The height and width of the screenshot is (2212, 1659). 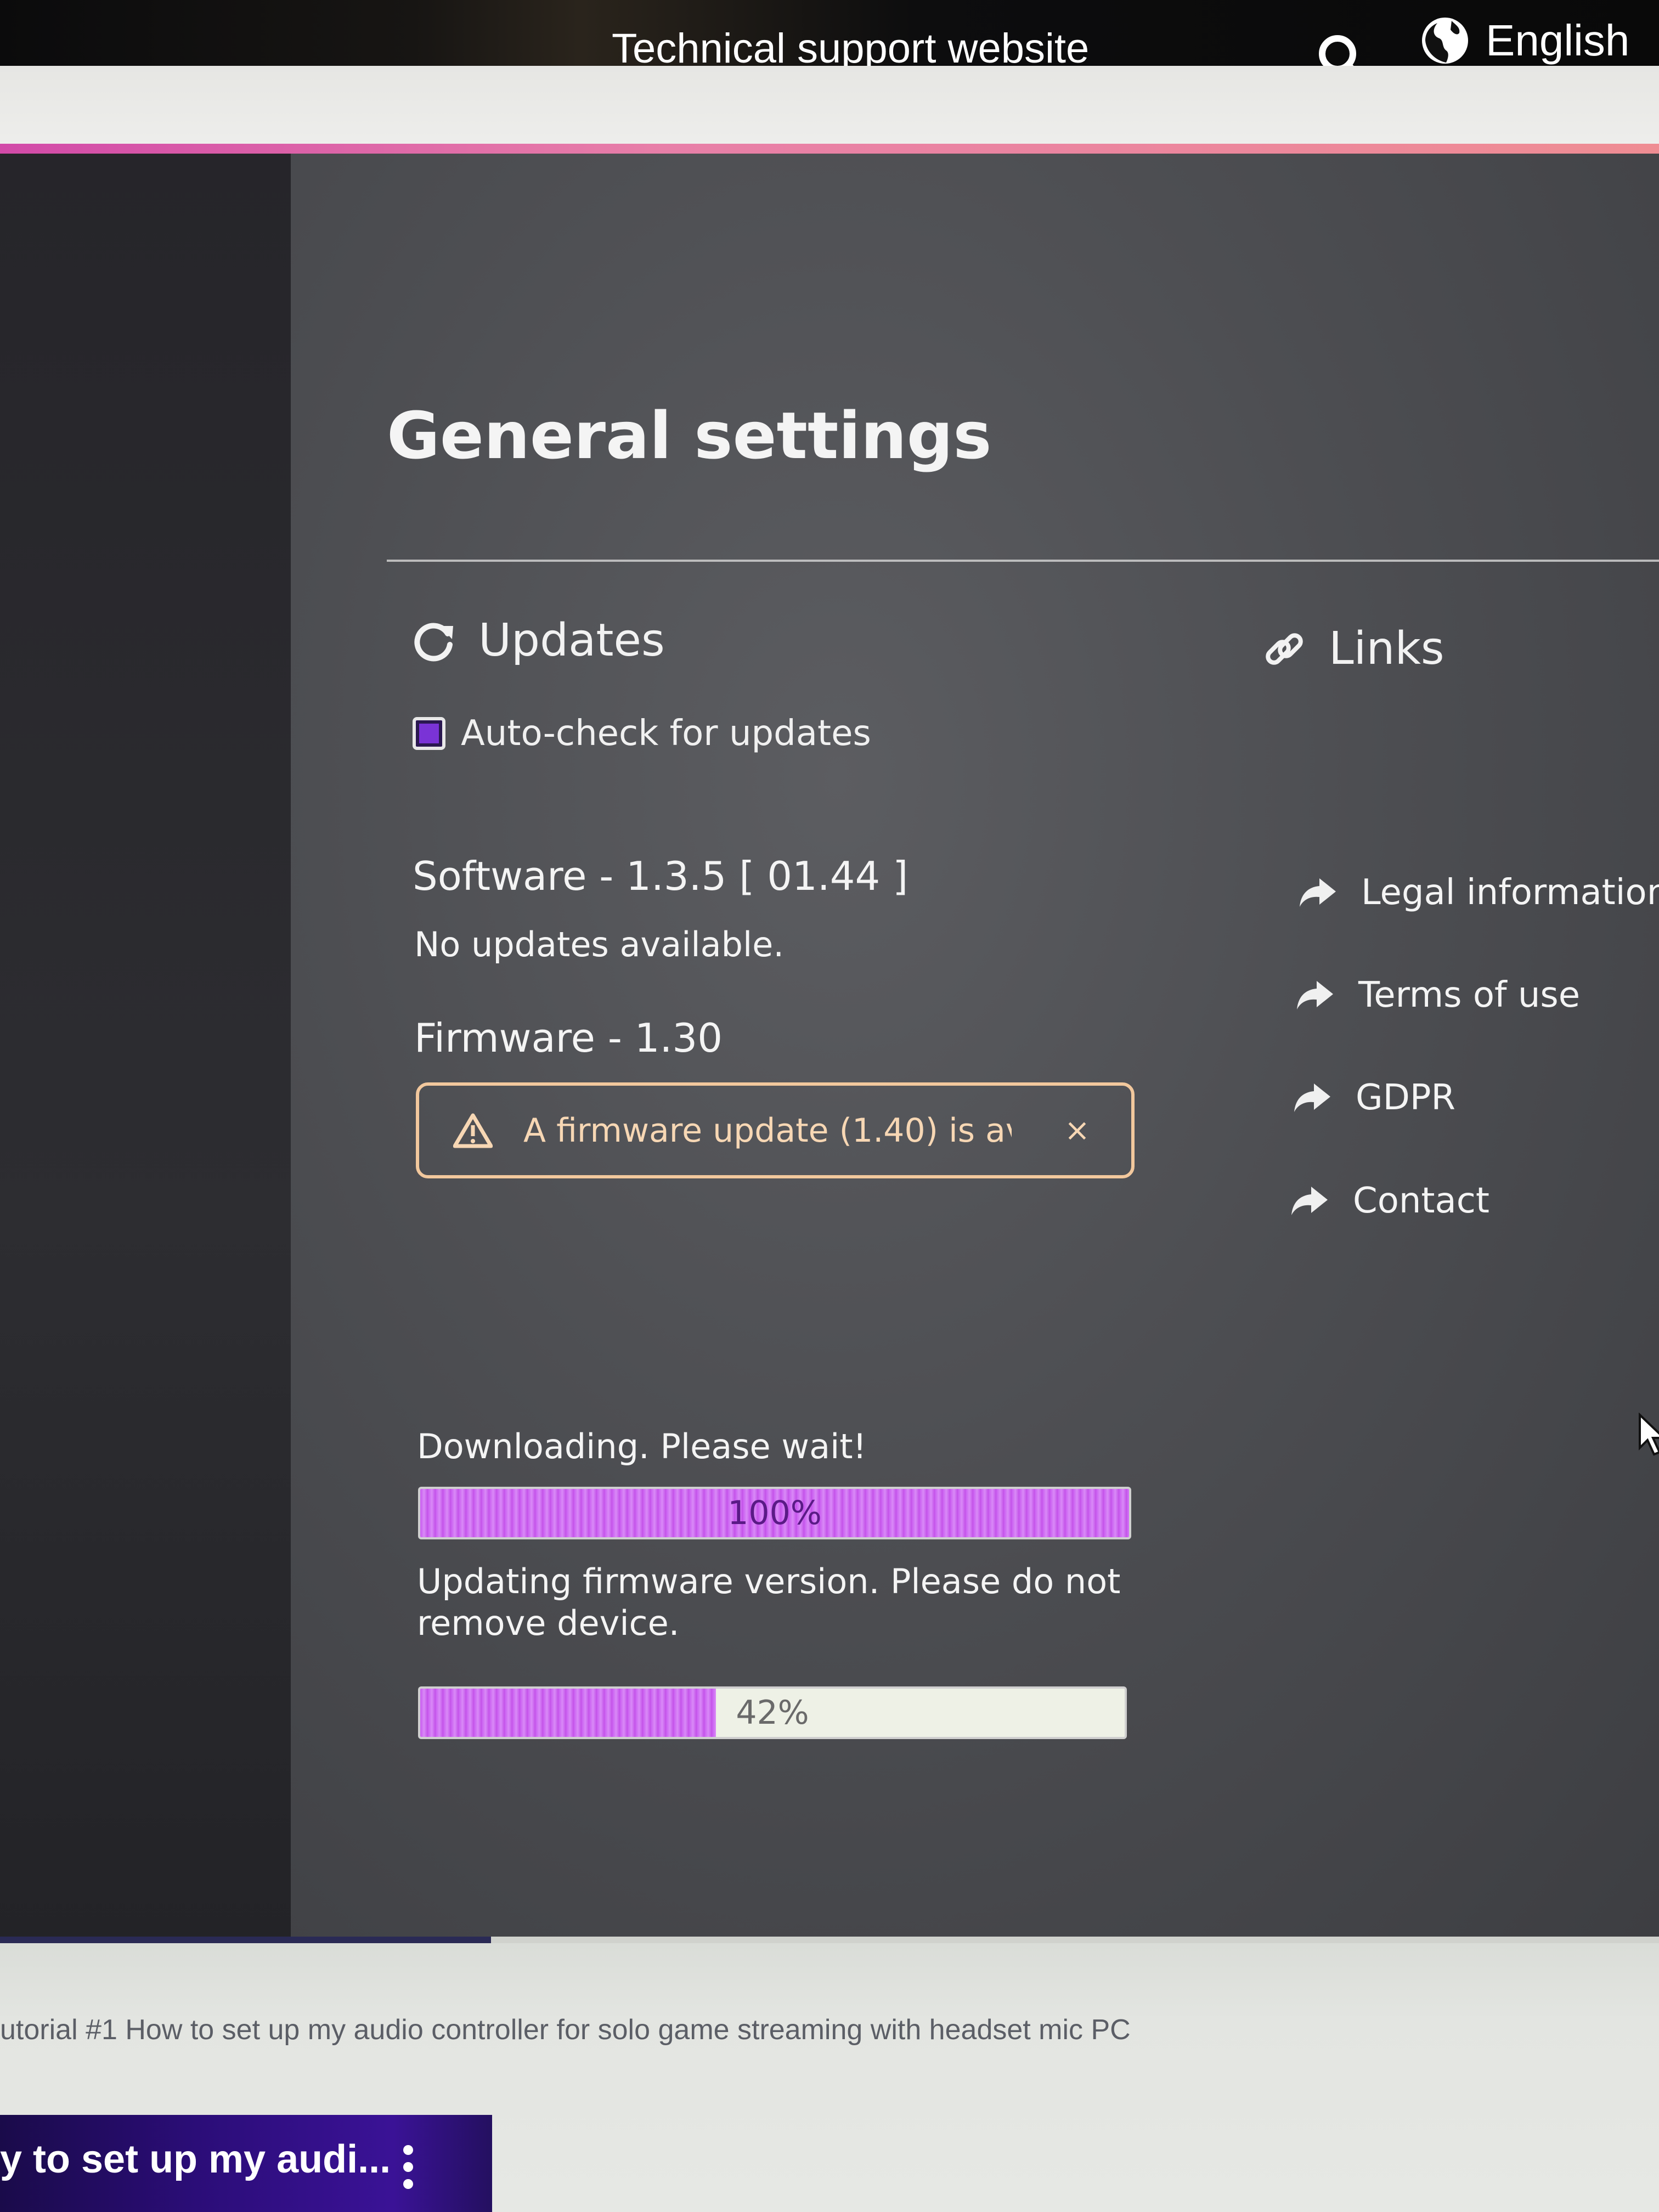 I want to click on top-header: Technical support website English, so click(x=830, y=42).